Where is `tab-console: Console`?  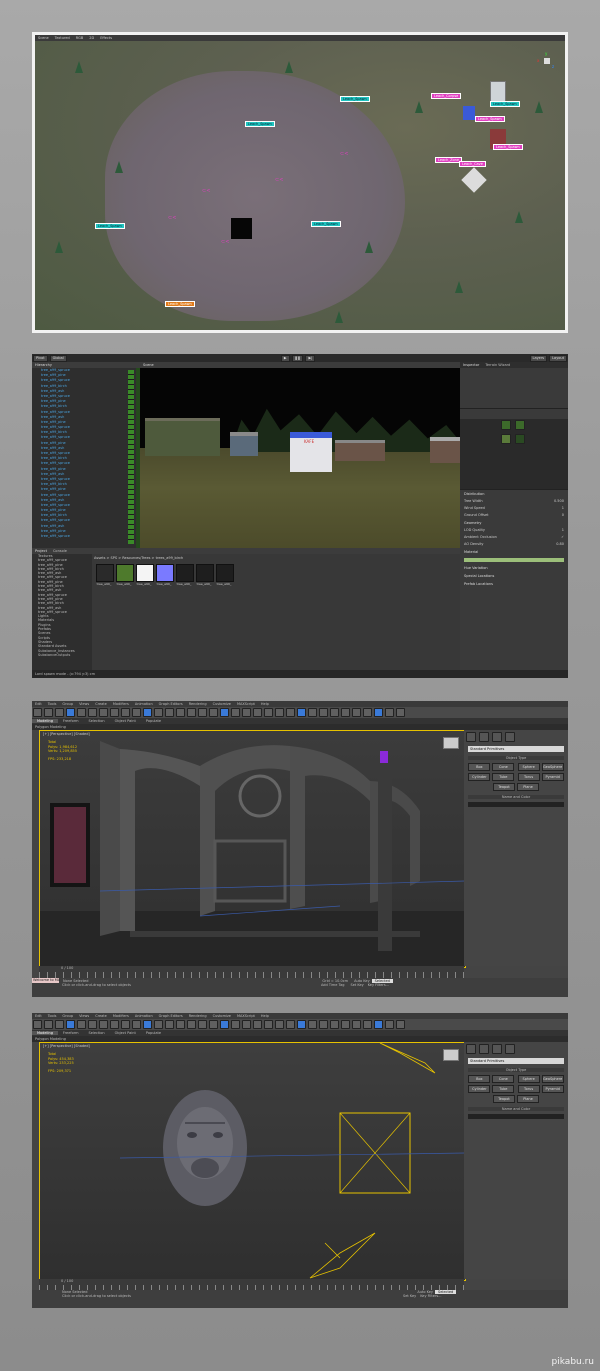 tab-console: Console is located at coordinates (60, 551).